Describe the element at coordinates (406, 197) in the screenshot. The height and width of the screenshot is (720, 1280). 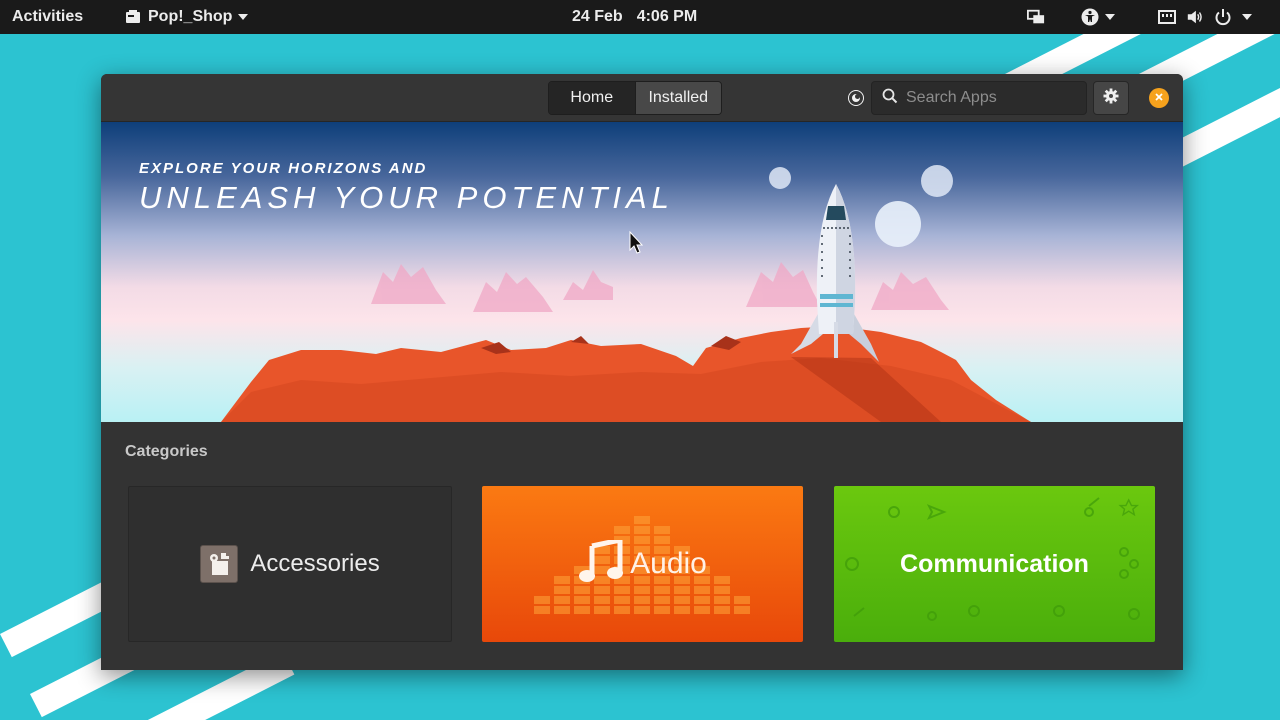
I see `banner-title: UNLEASH YOUR POTENTIAL` at that location.